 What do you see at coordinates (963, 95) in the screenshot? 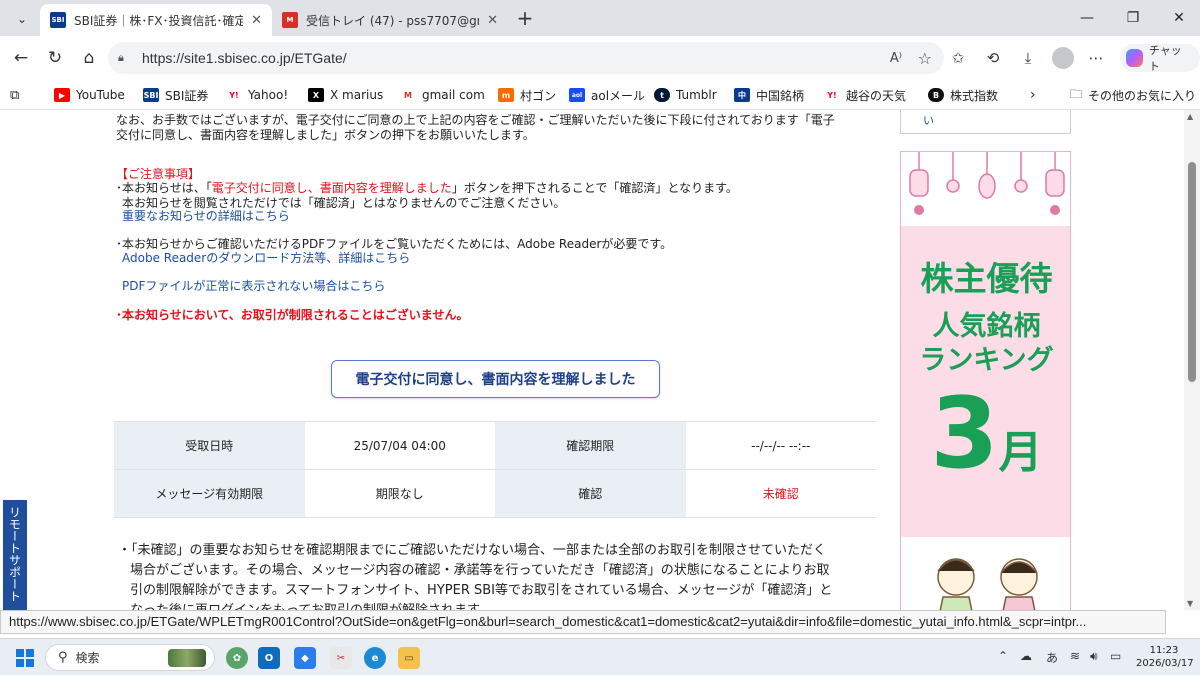
I see `bookmark-stock-index: B 株式指数` at bounding box center [963, 95].